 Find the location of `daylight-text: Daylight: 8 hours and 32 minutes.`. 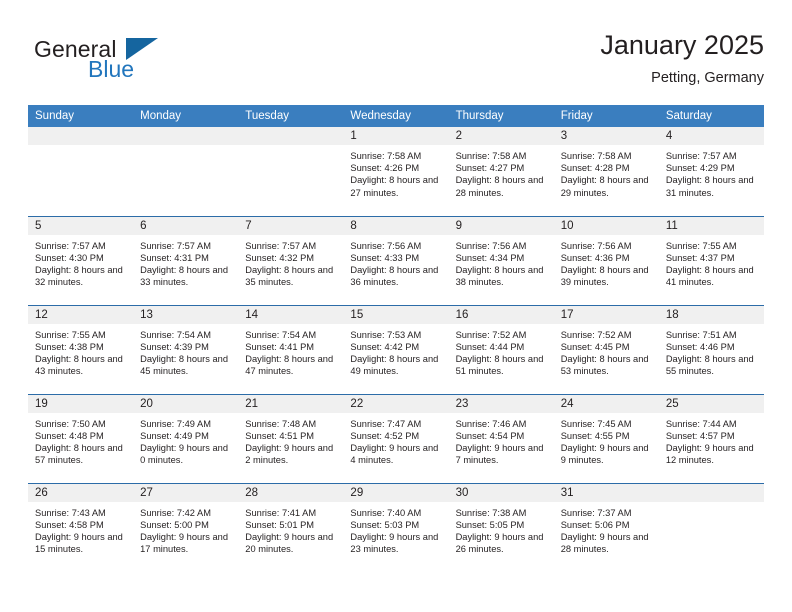

daylight-text: Daylight: 8 hours and 32 minutes. is located at coordinates (79, 276).